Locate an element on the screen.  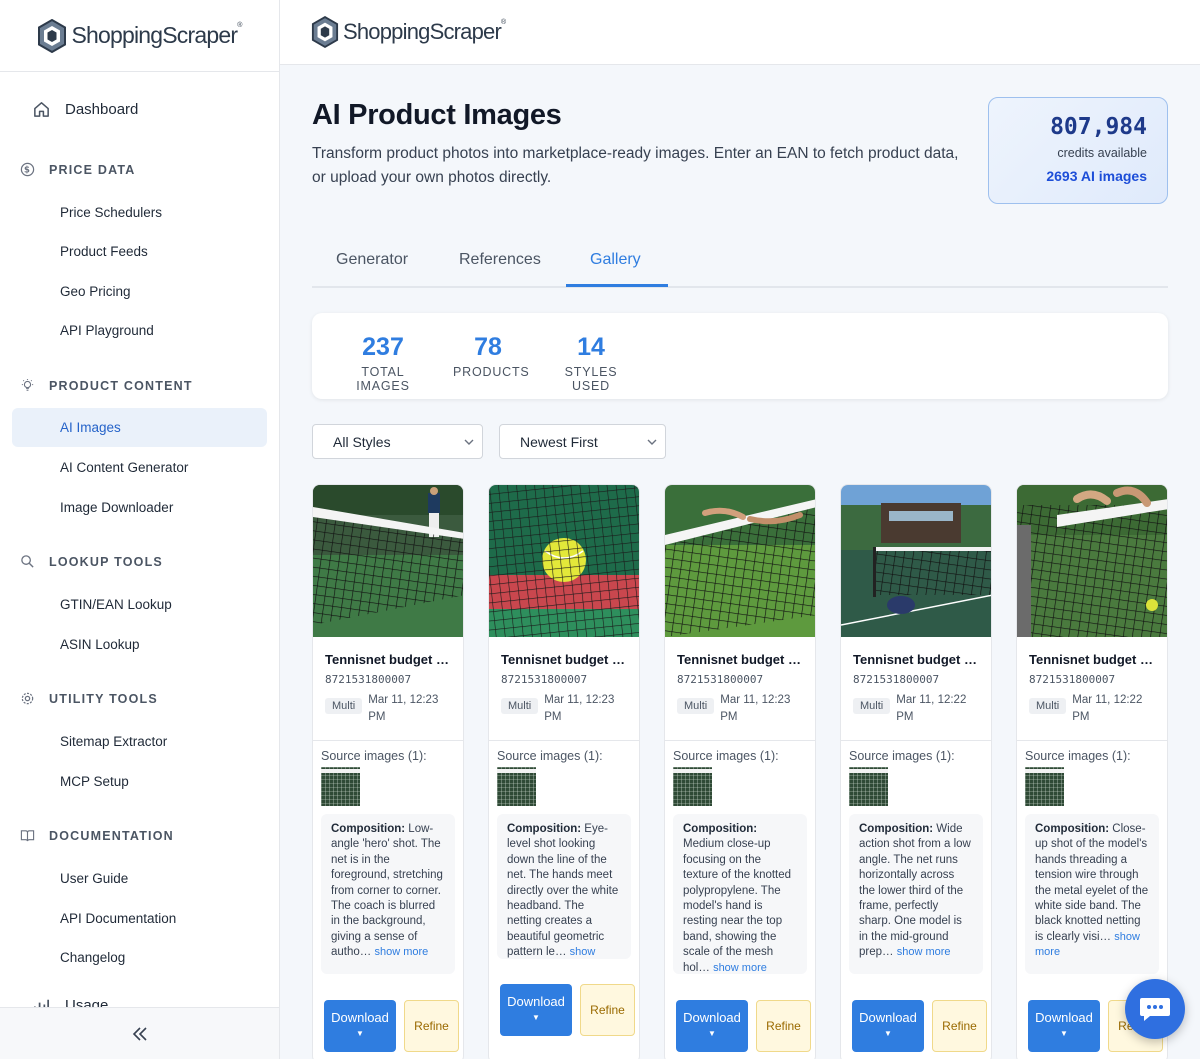
chart-icon is located at coordinates (41, 1003).